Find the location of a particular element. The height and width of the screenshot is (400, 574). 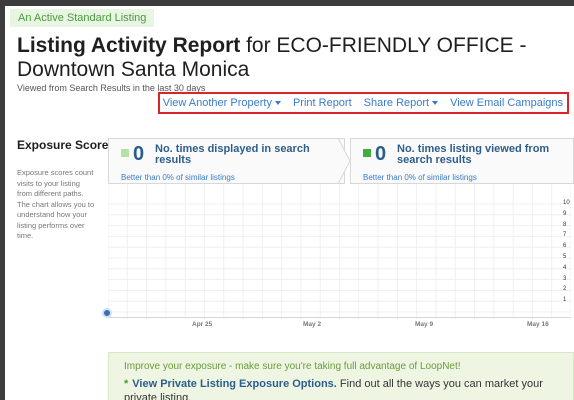

page-title-bold: Listing Activity Report is located at coordinates (129, 45).